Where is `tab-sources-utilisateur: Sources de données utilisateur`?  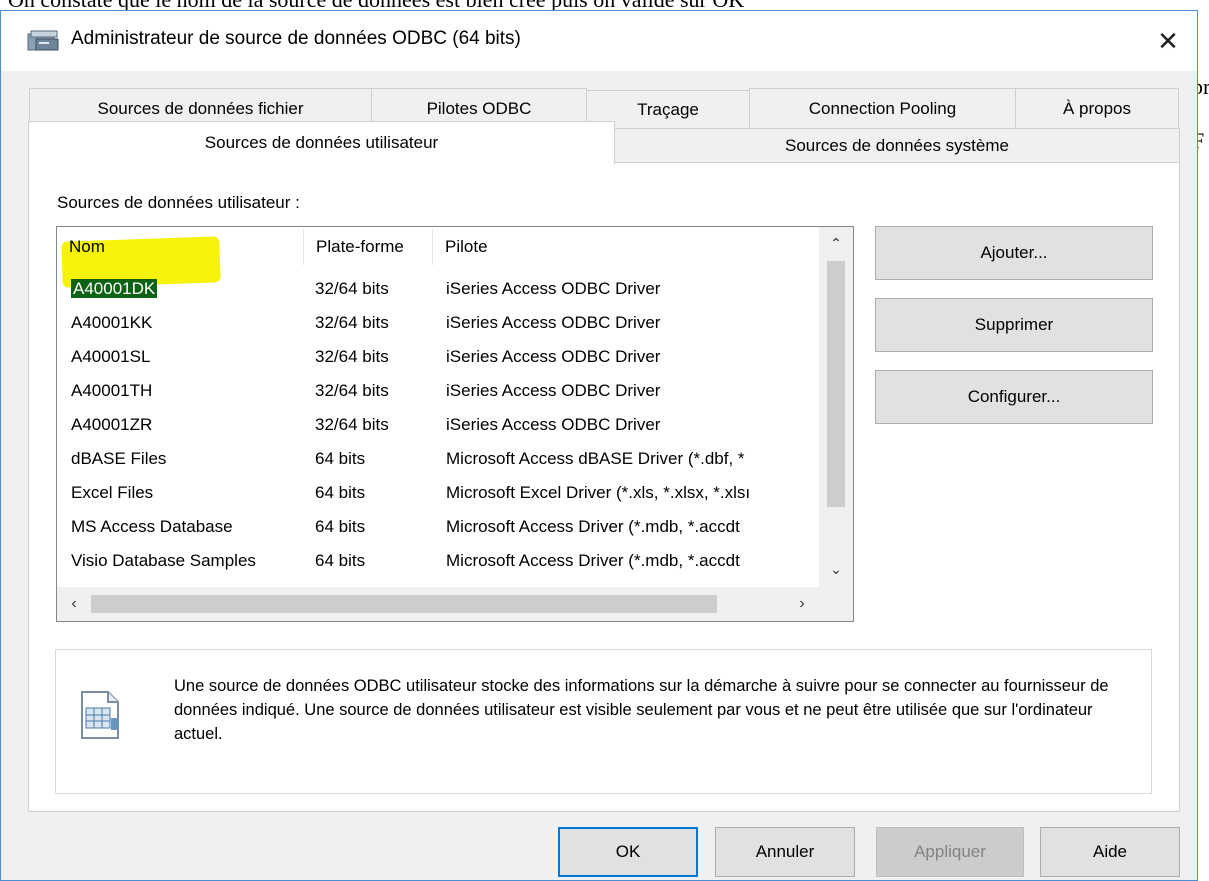 tab-sources-utilisateur: Sources de données utilisateur is located at coordinates (321, 142).